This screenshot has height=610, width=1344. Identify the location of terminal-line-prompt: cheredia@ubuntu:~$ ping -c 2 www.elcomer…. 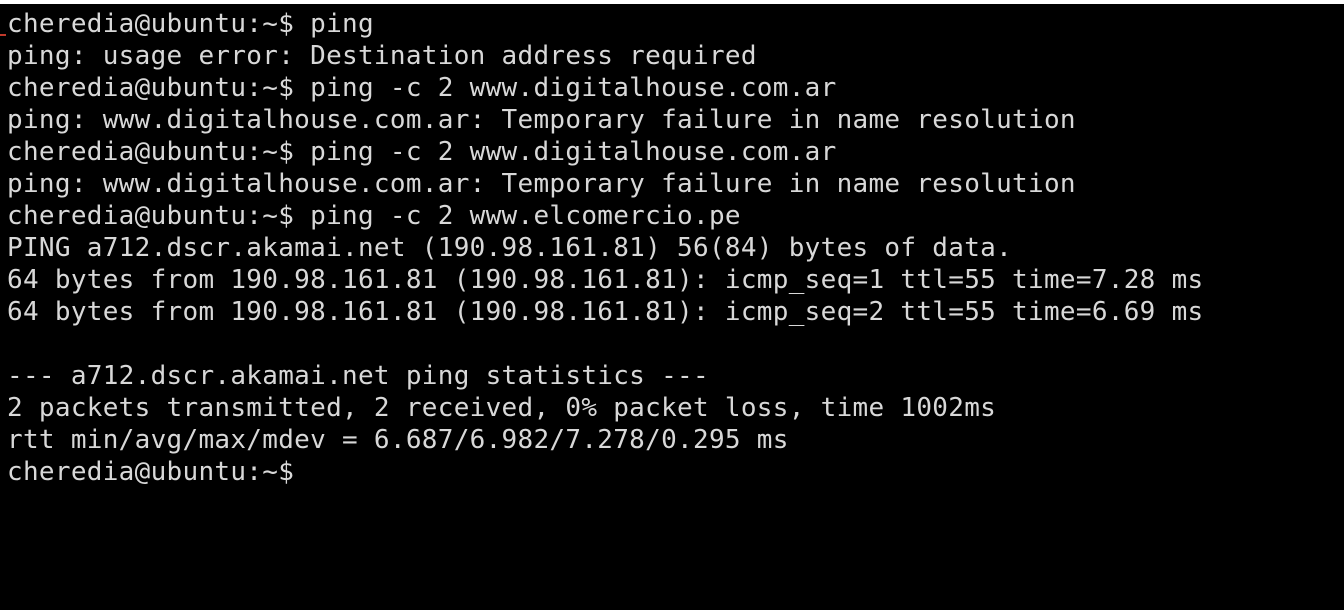
(374, 216).